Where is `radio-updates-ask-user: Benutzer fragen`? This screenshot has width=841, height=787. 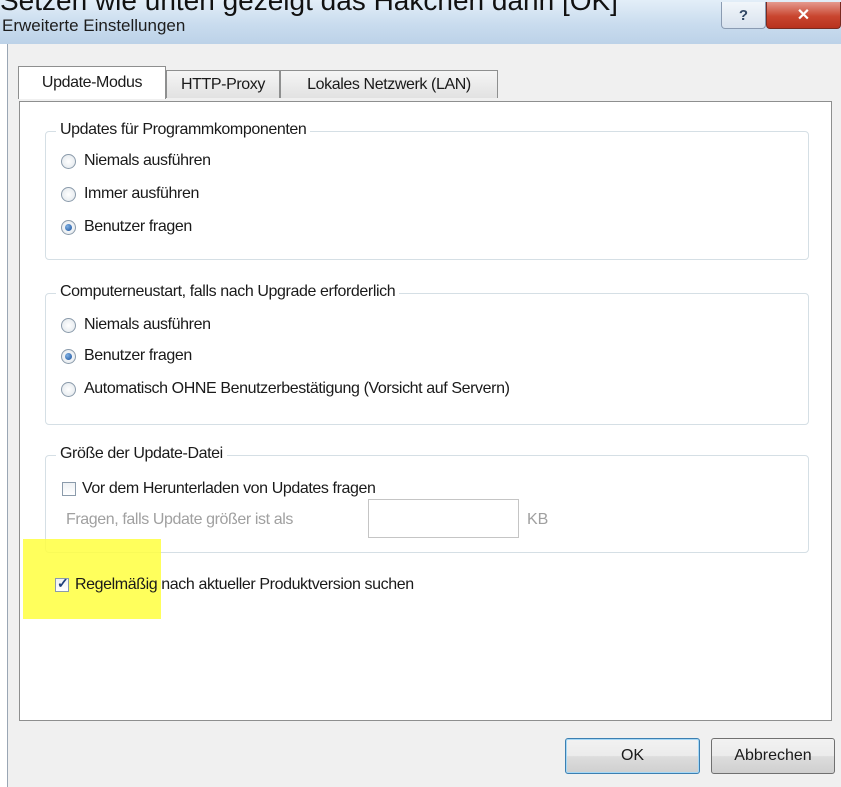
radio-updates-ask-user: Benutzer fragen is located at coordinates (126, 227).